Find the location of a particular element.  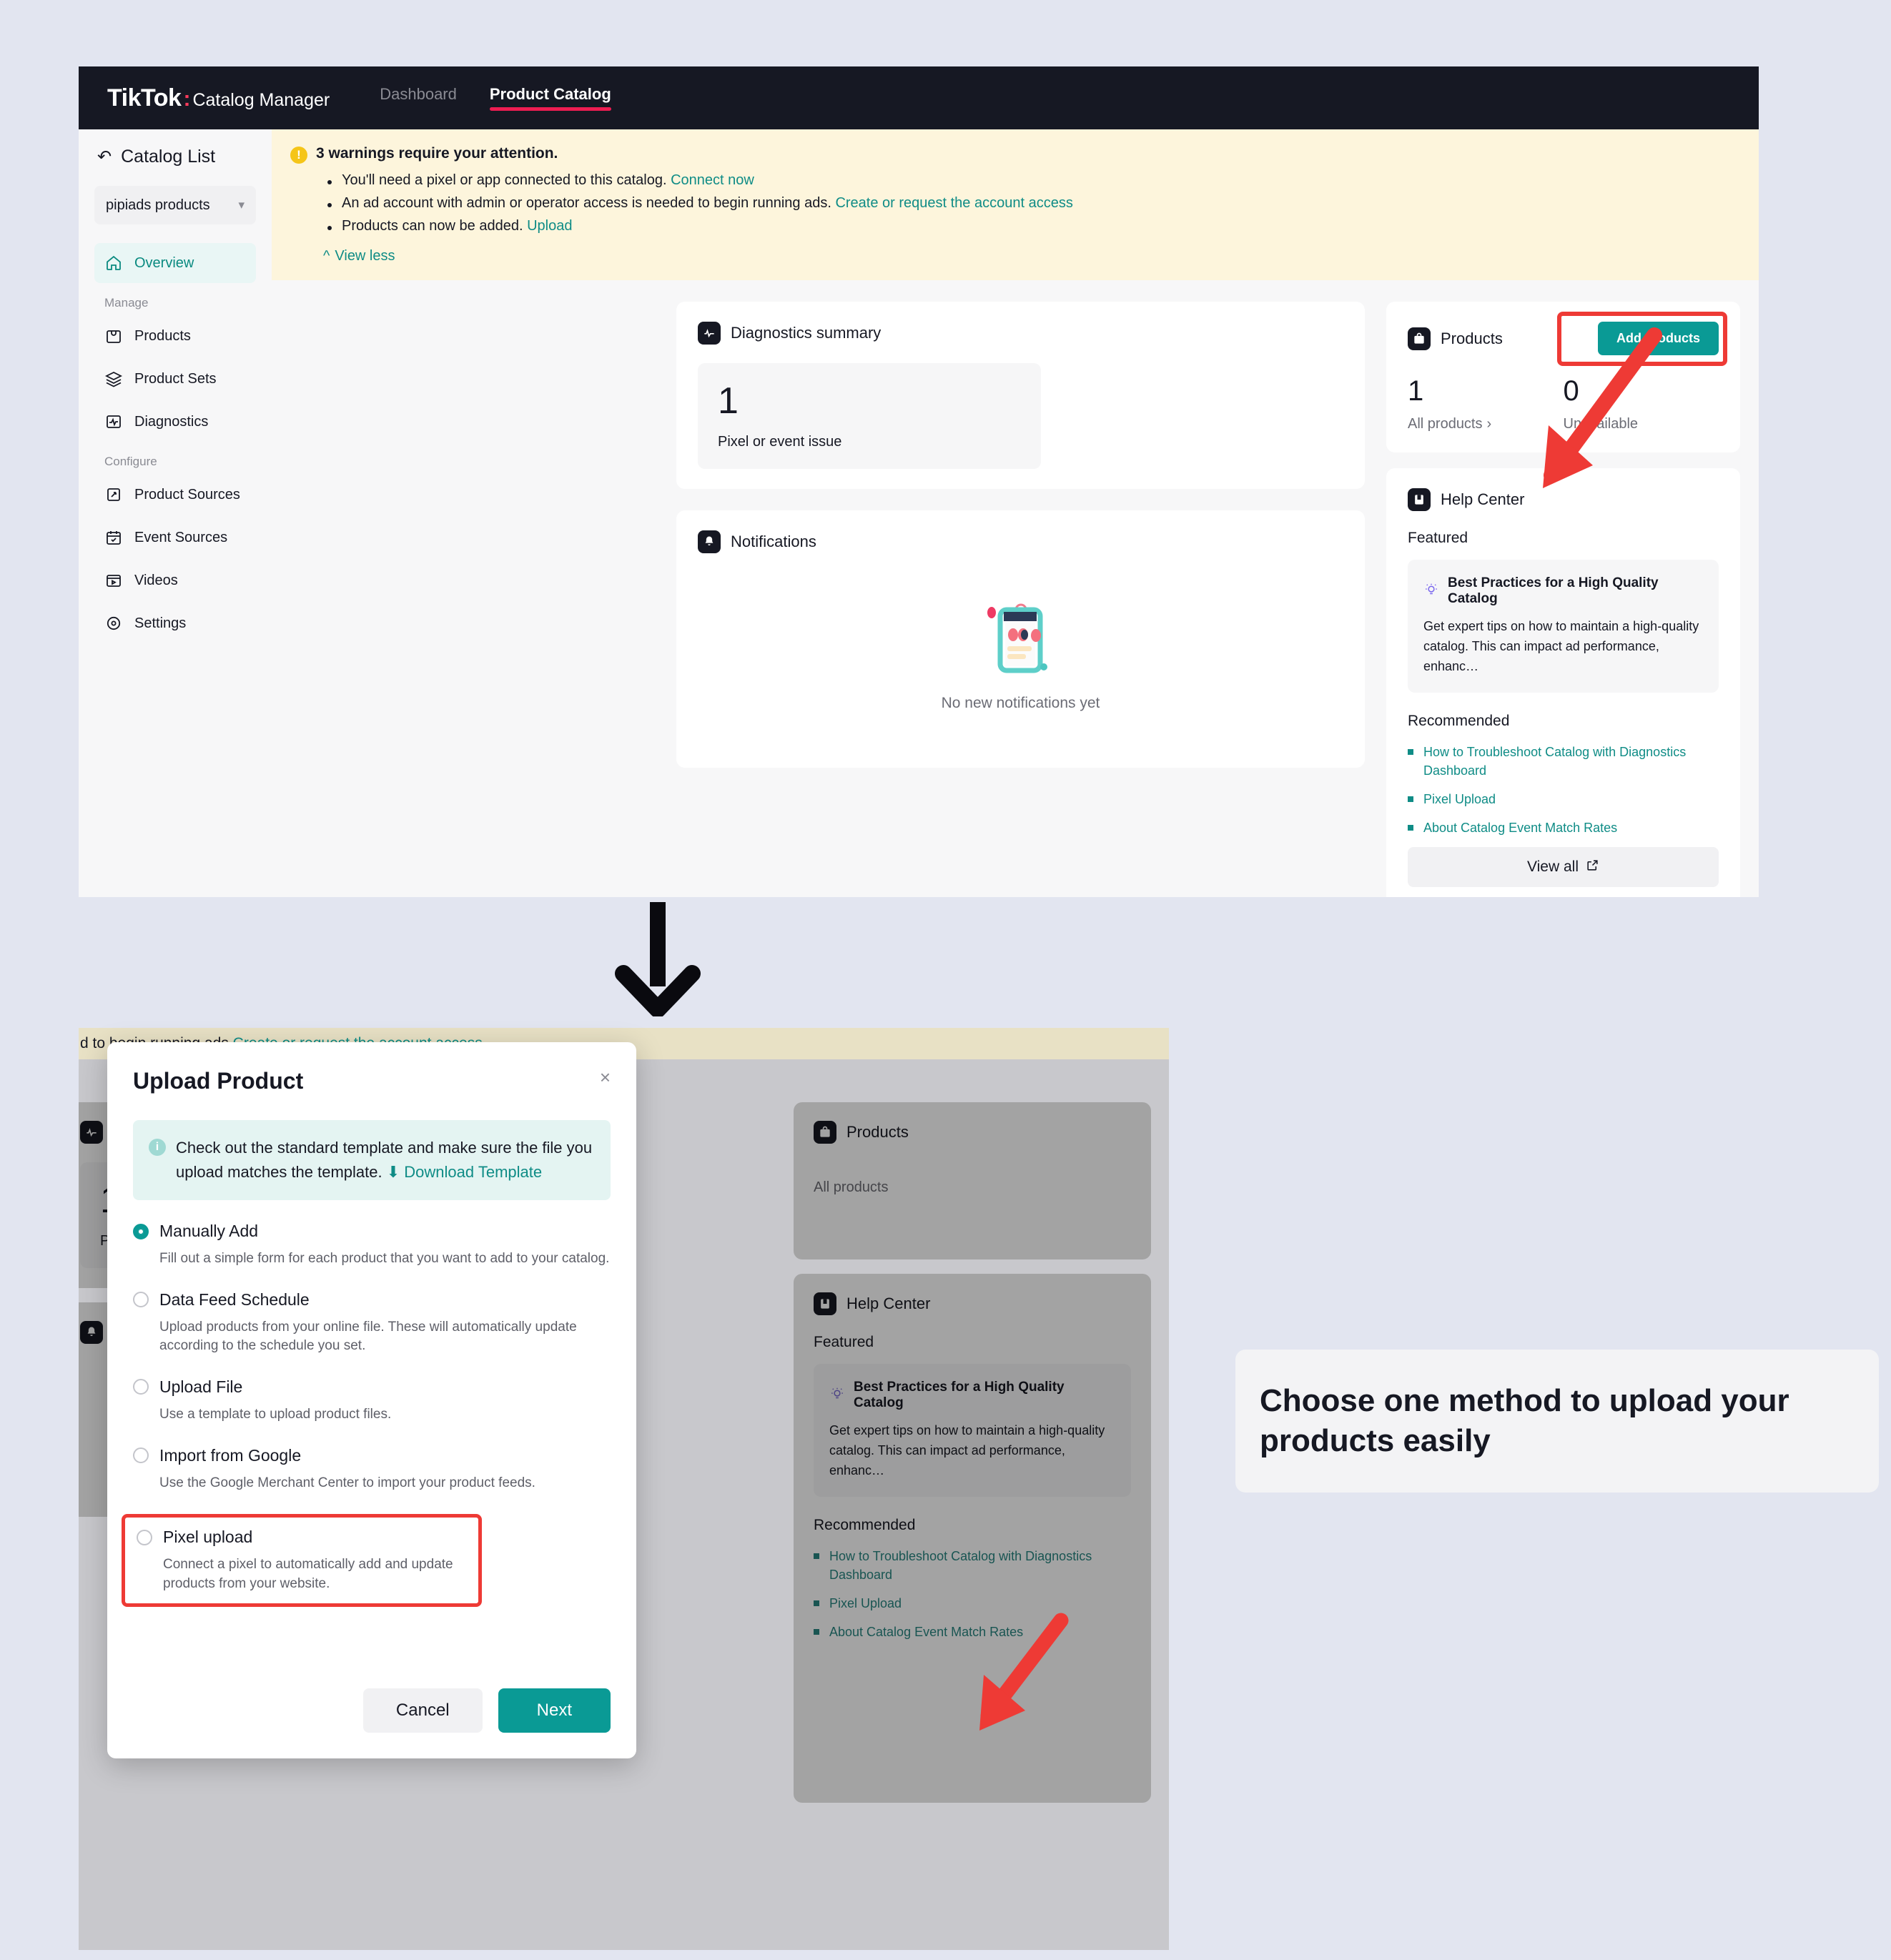

top-nav-items: Dashboard Product Catalog is located at coordinates (495, 98).